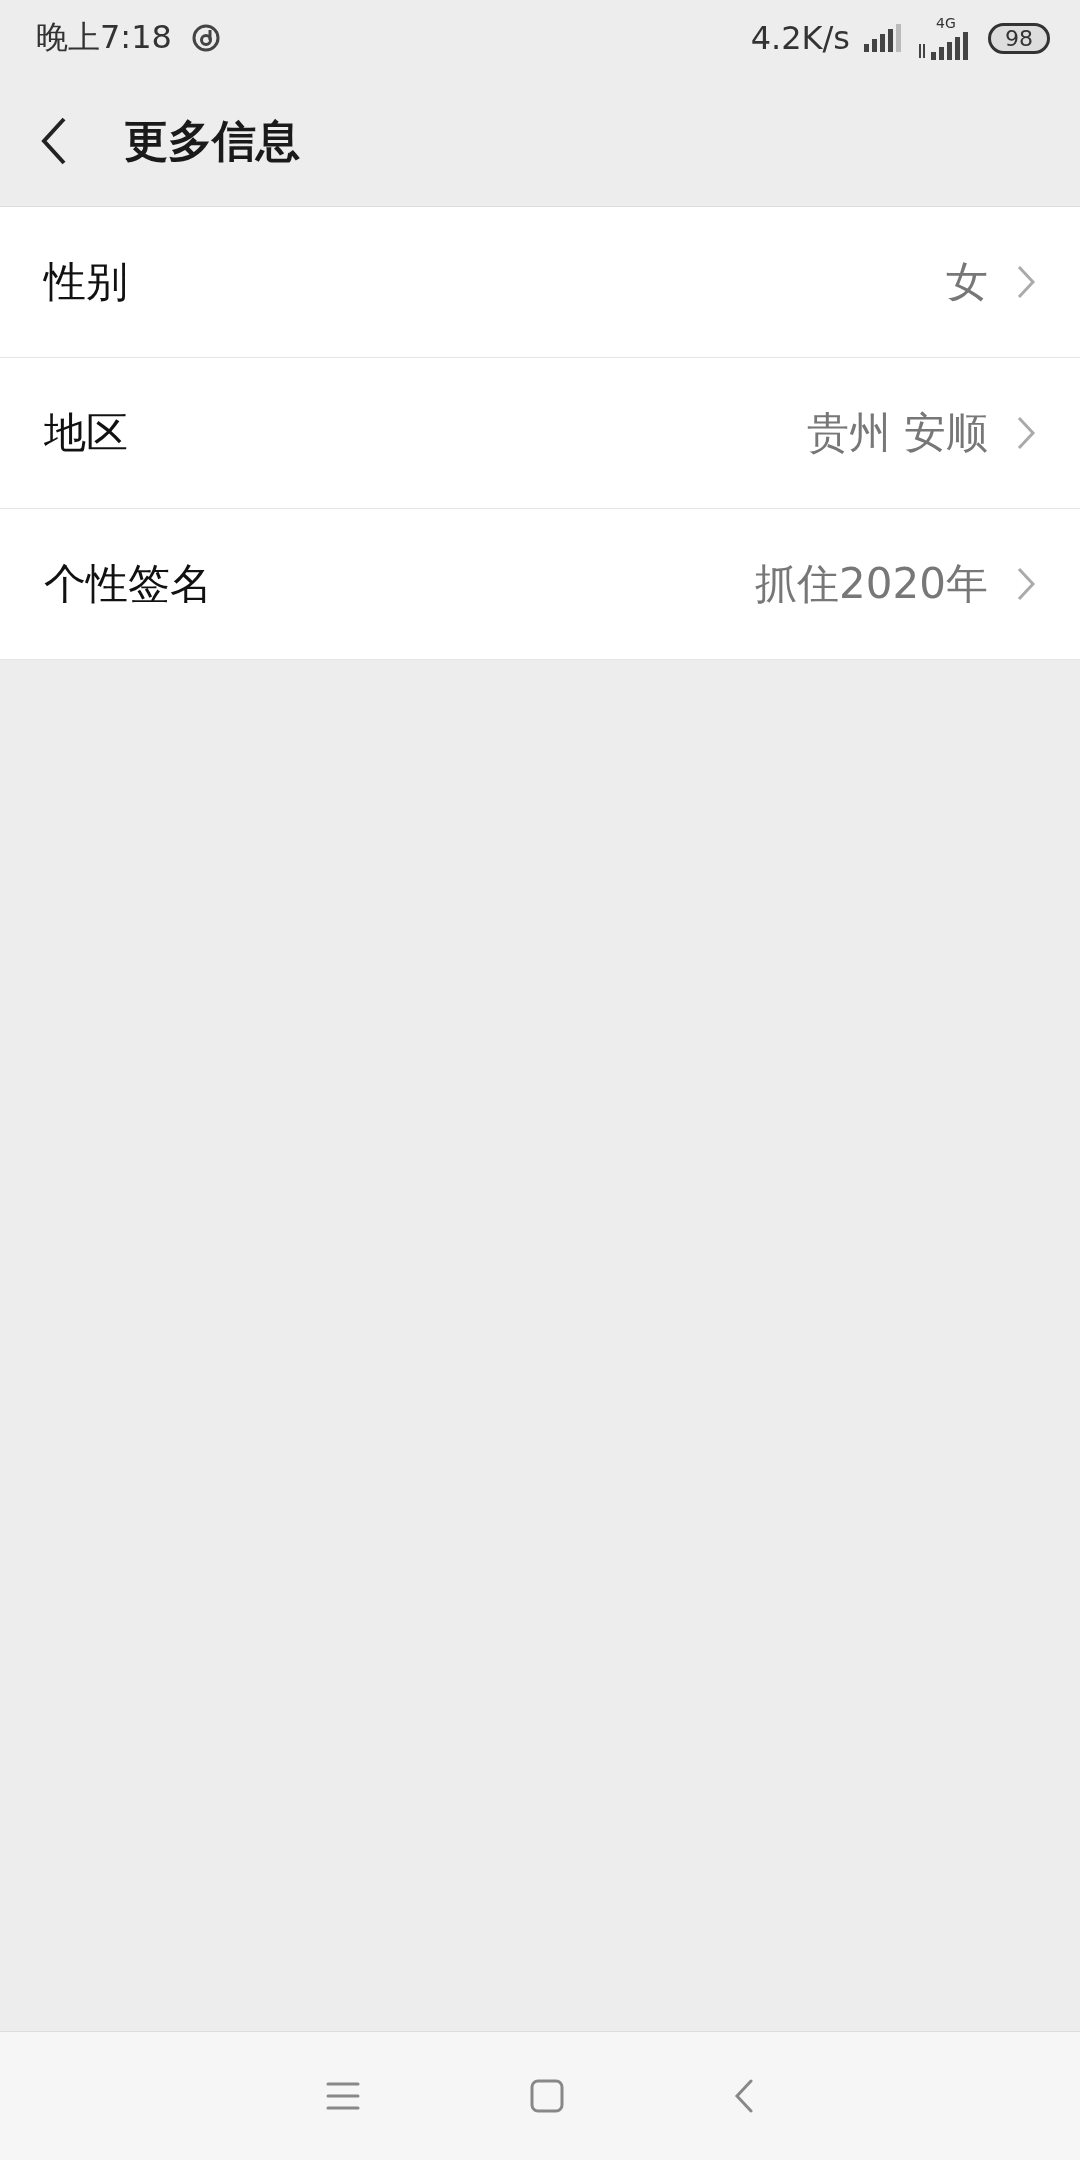 The width and height of the screenshot is (1080, 2160). What do you see at coordinates (86, 282) in the screenshot?
I see `item-label: 性别` at bounding box center [86, 282].